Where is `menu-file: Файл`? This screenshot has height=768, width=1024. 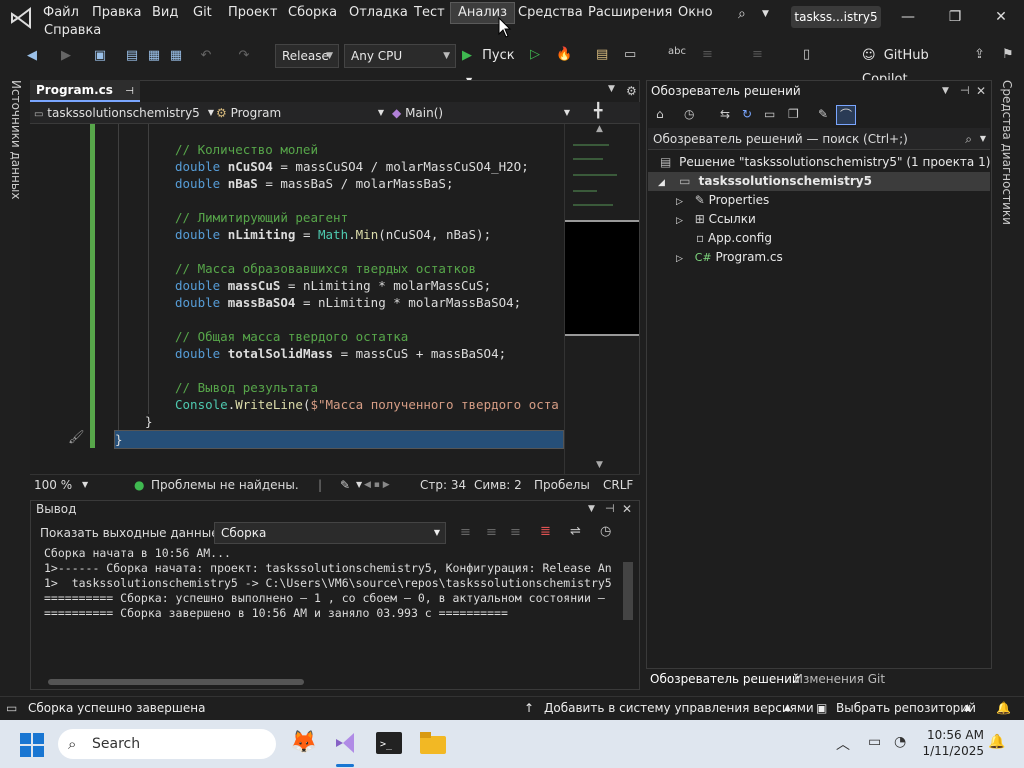
menu-file: Файл is located at coordinates (61, 13).